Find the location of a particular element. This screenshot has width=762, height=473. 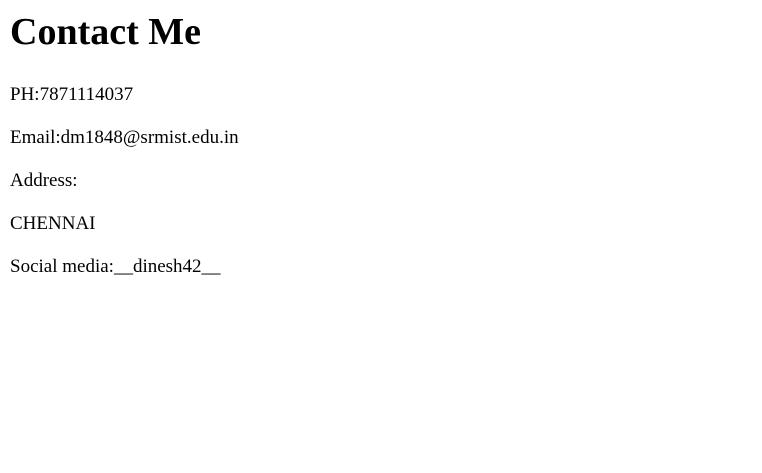

page-title: Contact Me is located at coordinates (105, 32).